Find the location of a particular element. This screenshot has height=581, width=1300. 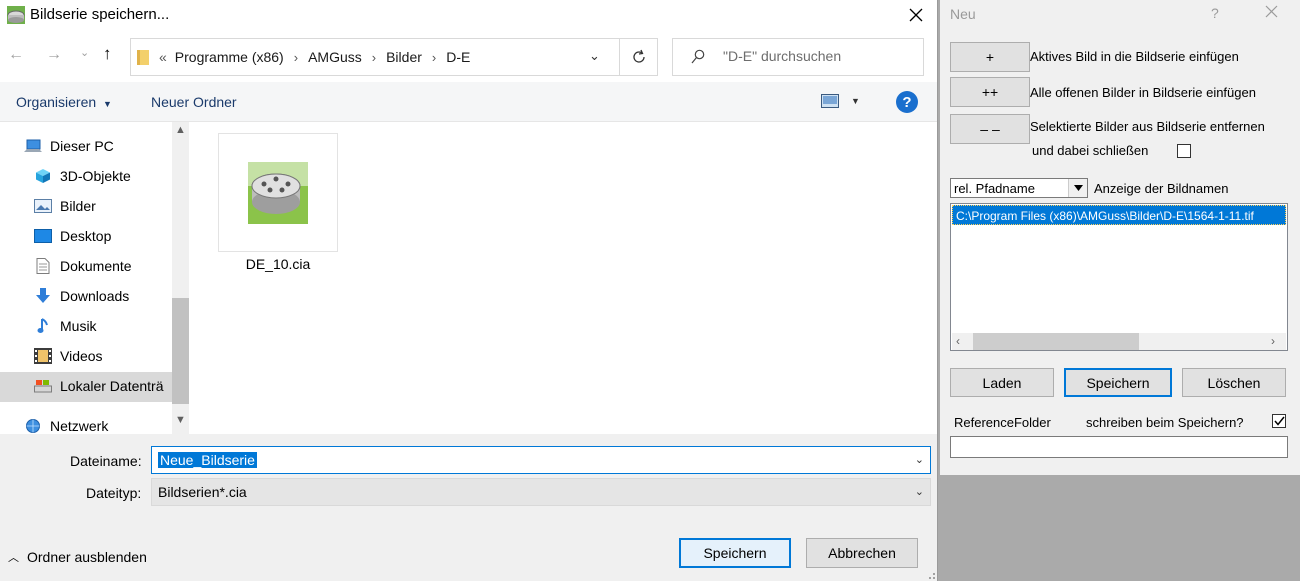

image-series-icon is located at coordinates (278, 192).